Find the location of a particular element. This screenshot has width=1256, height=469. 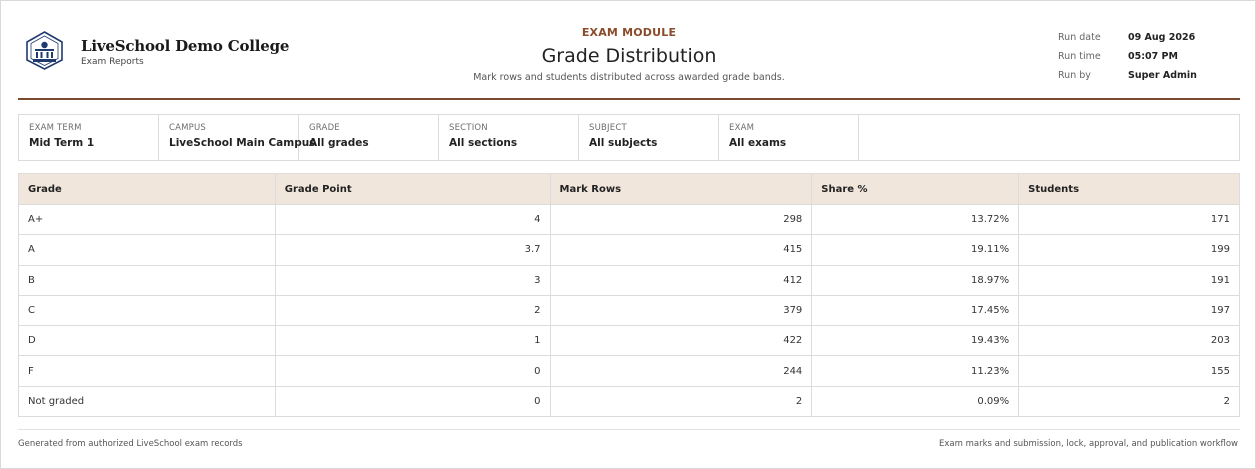

cell-mark-rows: 2 is located at coordinates (681, 401).